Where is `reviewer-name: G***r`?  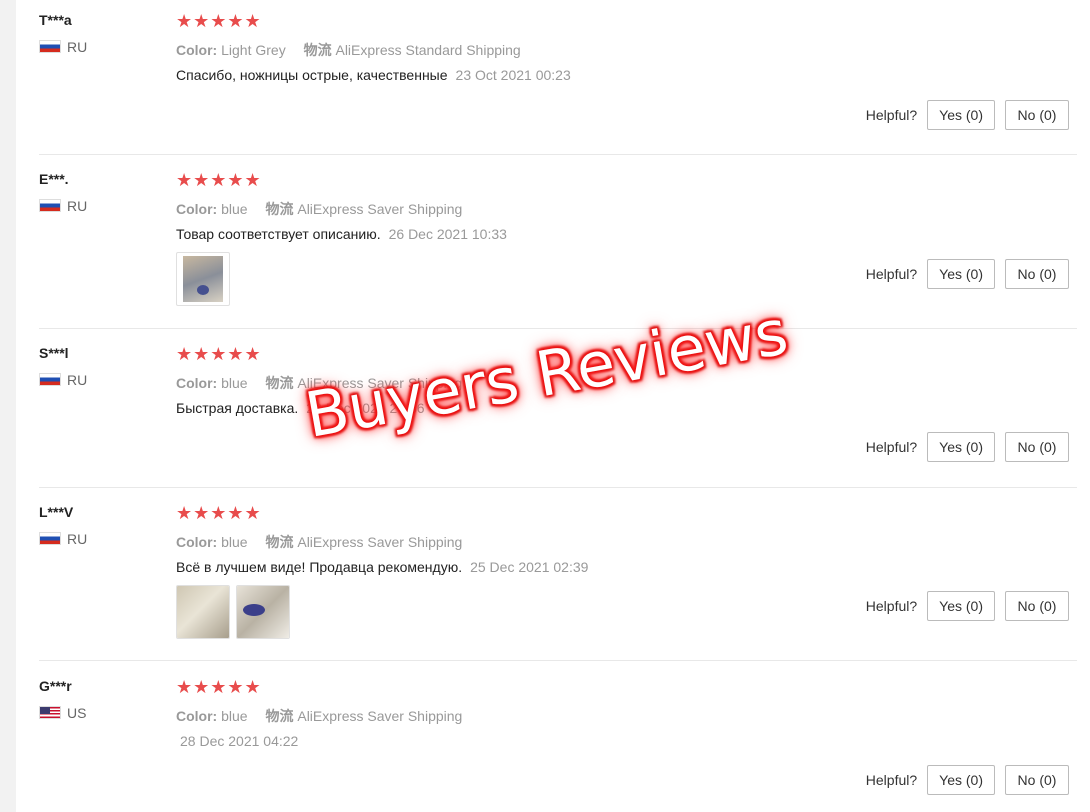
reviewer-name: G***r is located at coordinates (55, 686).